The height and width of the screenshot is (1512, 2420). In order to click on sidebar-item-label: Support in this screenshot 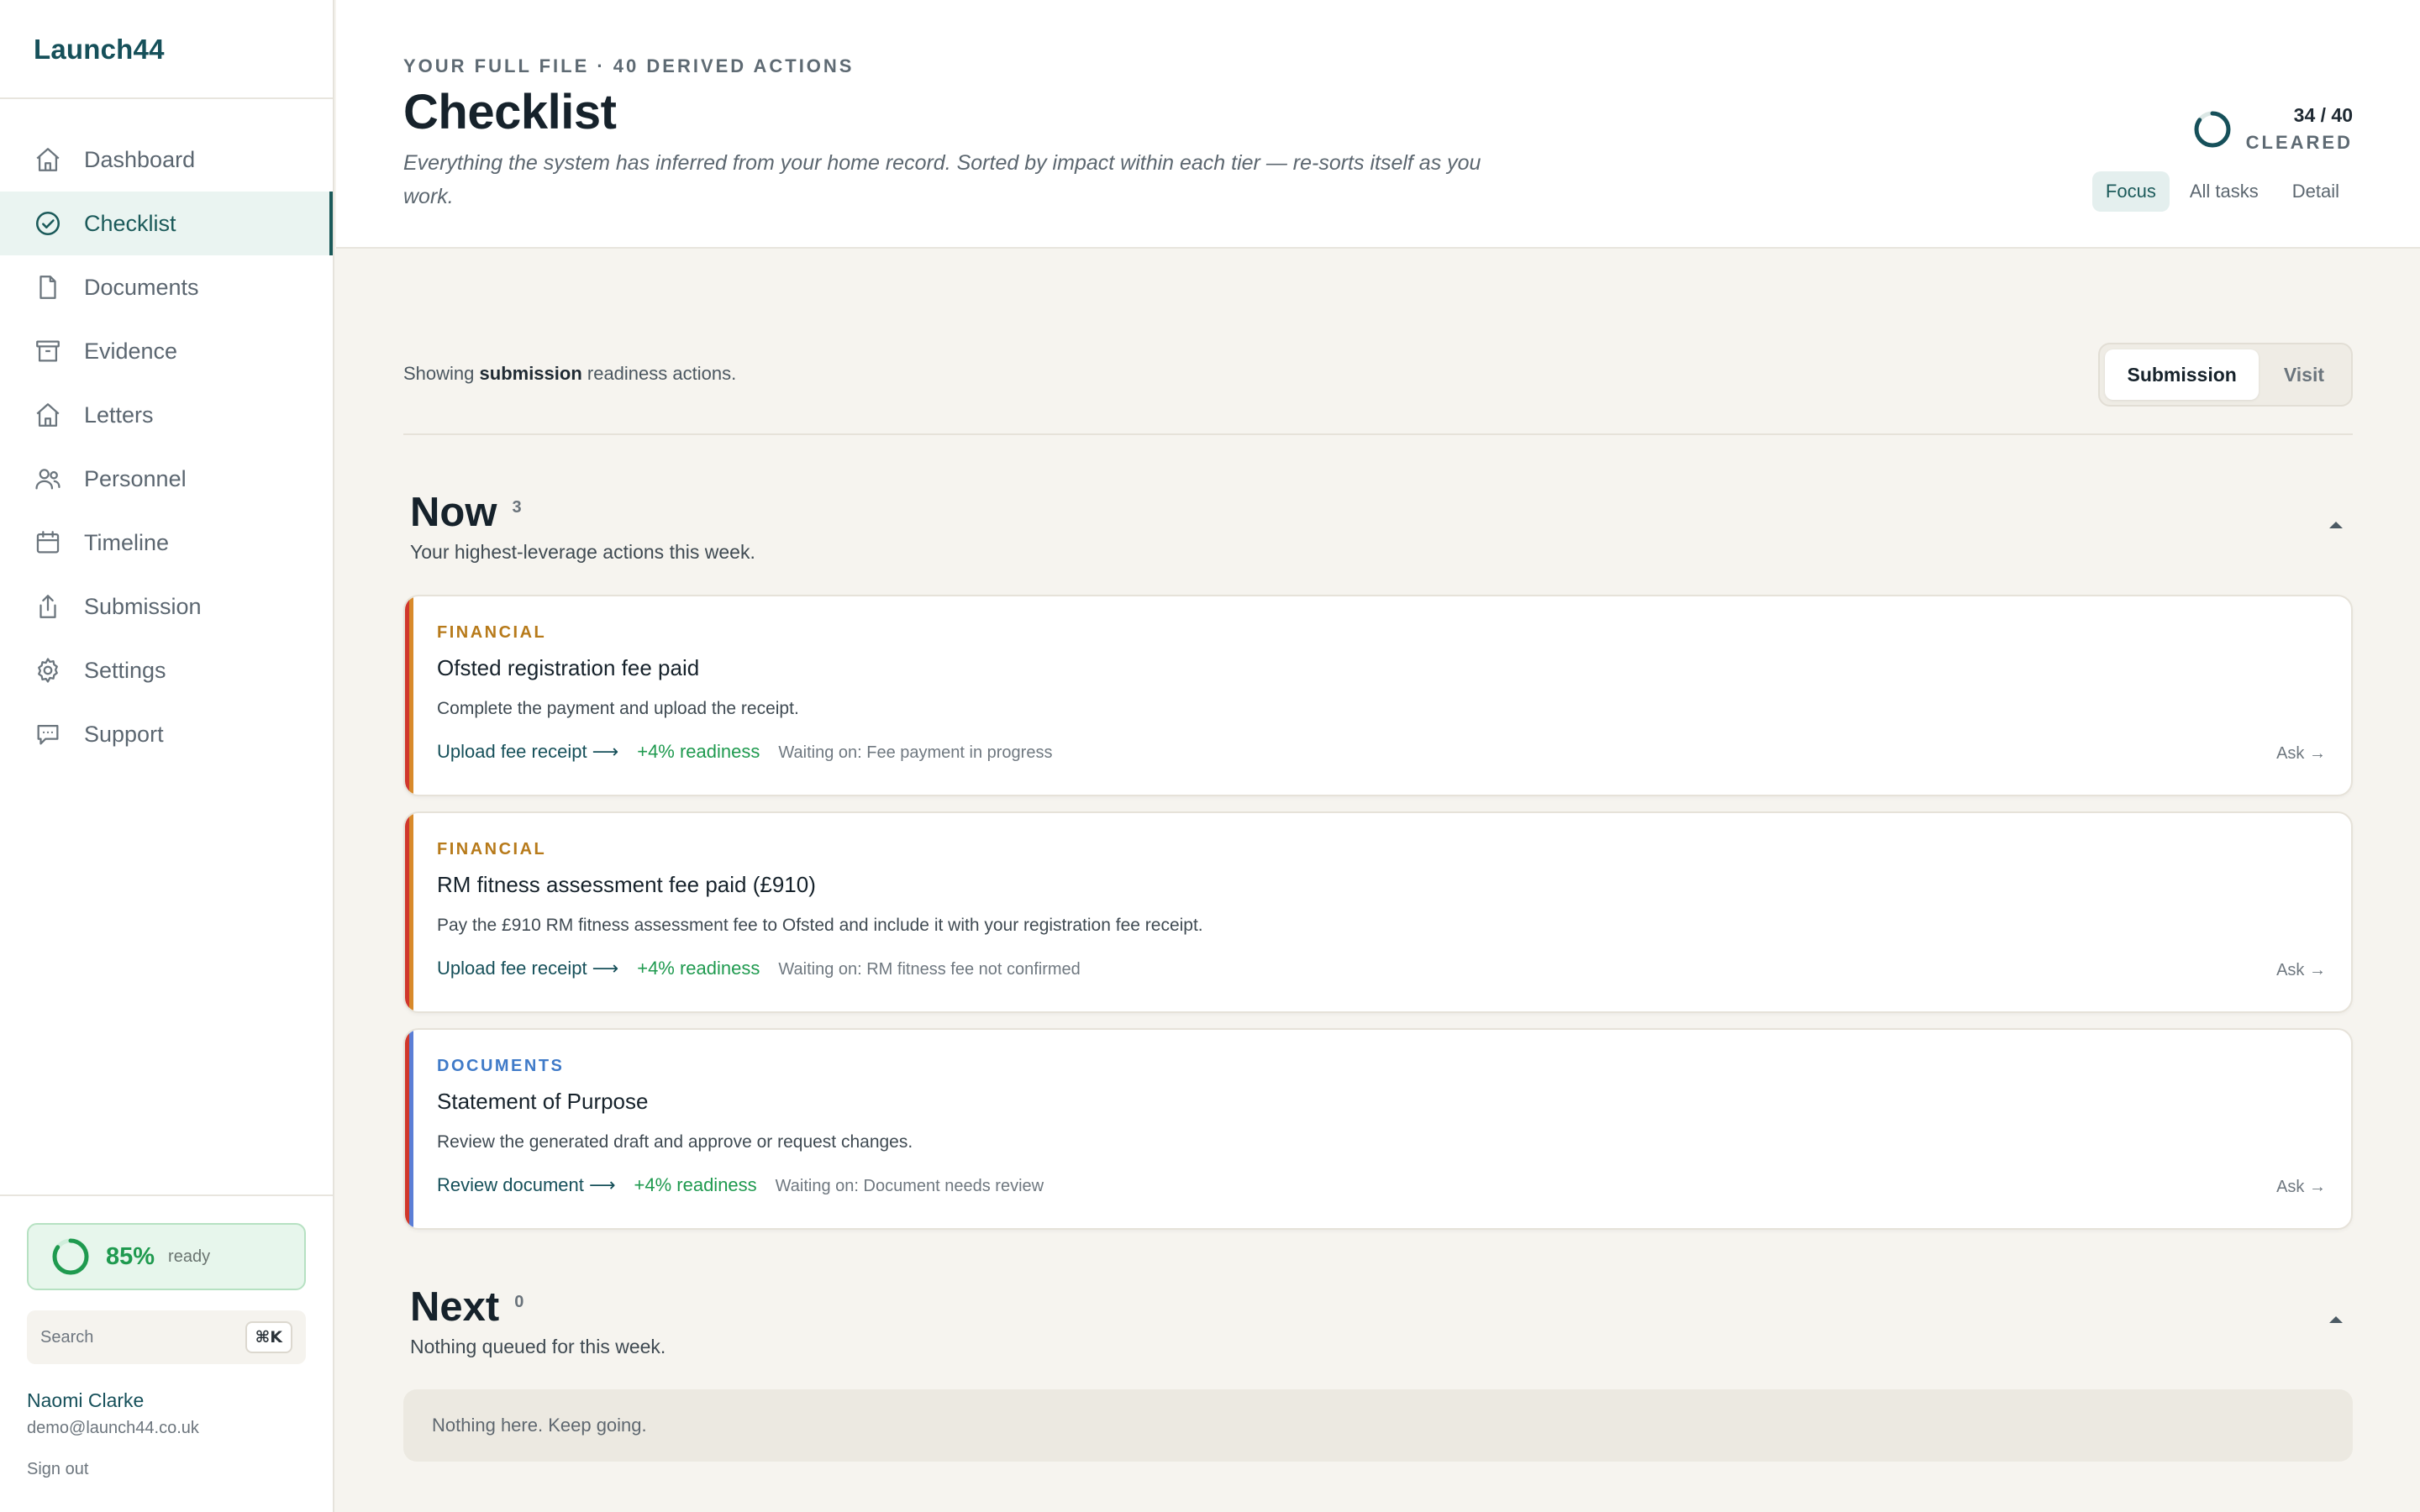, I will do `click(124, 734)`.